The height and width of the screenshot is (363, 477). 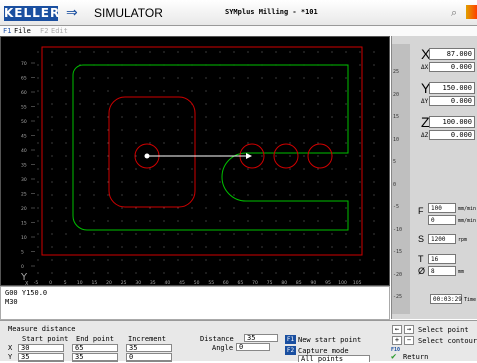 What do you see at coordinates (271, 12) in the screenshot?
I see `document-title: SYMplus Milling - *101` at bounding box center [271, 12].